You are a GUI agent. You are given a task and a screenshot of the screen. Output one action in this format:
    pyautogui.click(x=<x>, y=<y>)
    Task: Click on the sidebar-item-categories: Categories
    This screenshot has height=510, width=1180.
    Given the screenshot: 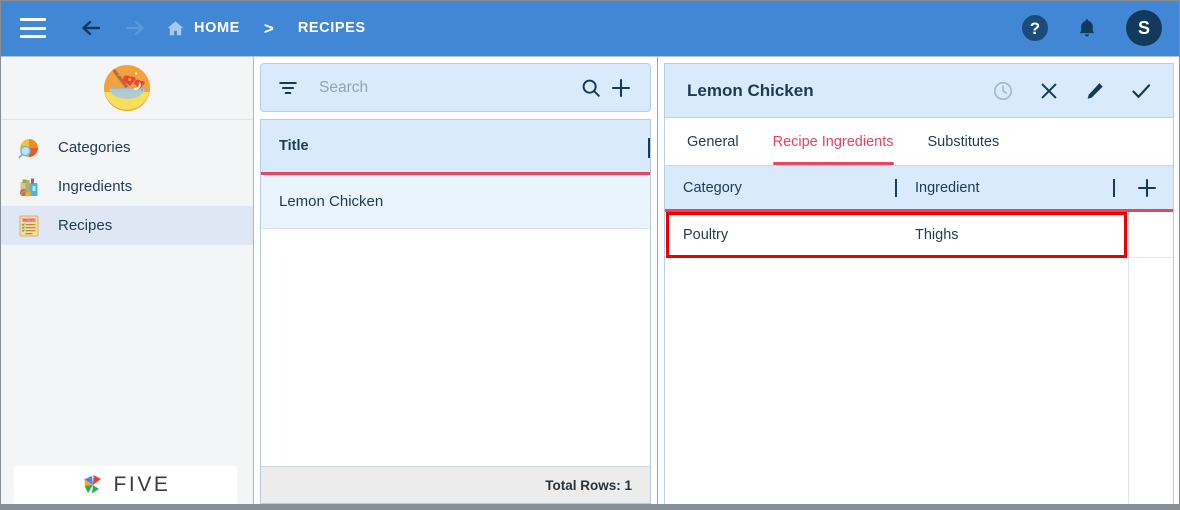 What is the action you would take?
    pyautogui.click(x=126, y=147)
    